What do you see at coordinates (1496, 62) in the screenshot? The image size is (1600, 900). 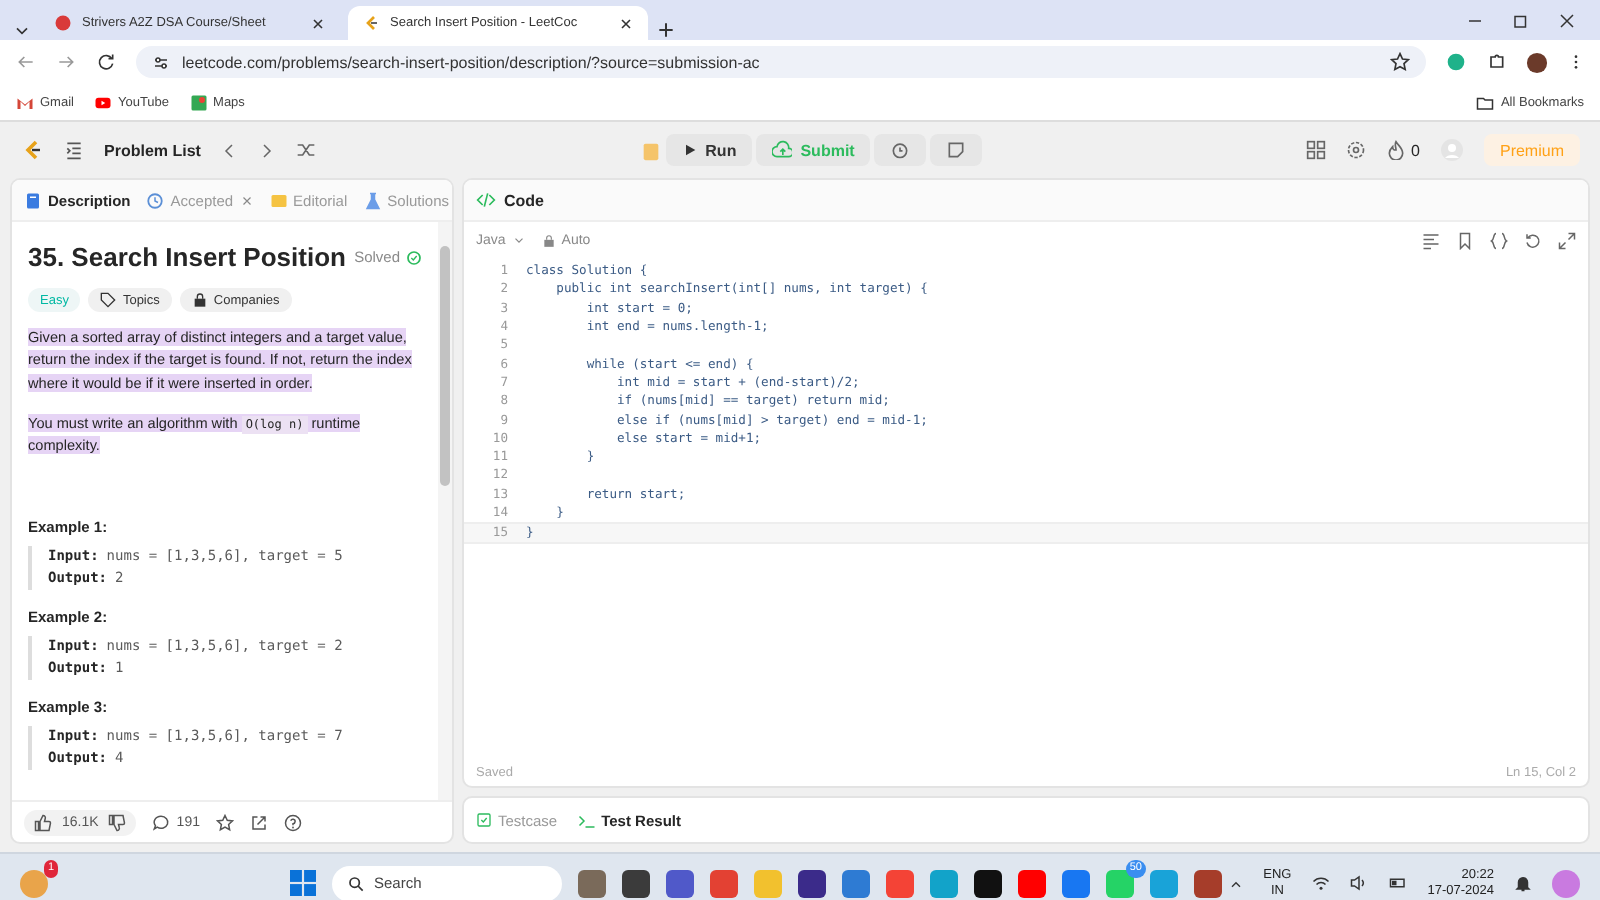 I see `puzzle-icon` at bounding box center [1496, 62].